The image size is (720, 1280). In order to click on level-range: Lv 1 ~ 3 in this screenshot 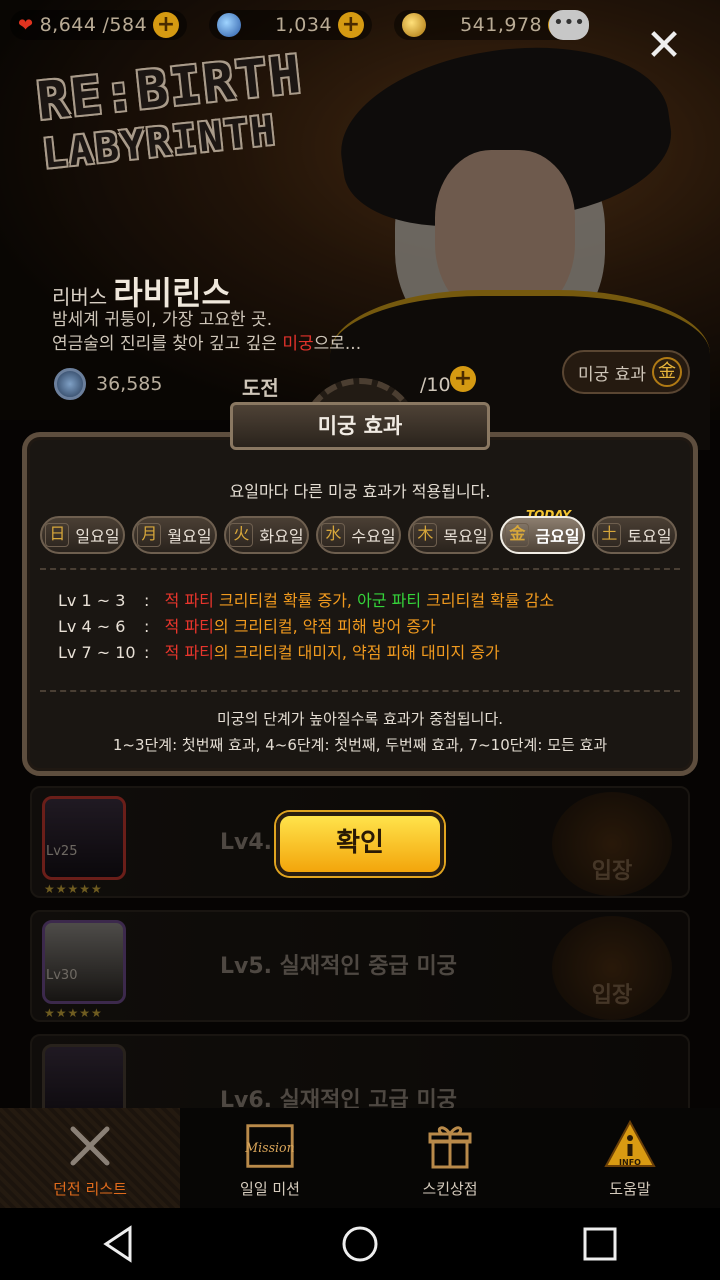, I will do `click(92, 600)`.